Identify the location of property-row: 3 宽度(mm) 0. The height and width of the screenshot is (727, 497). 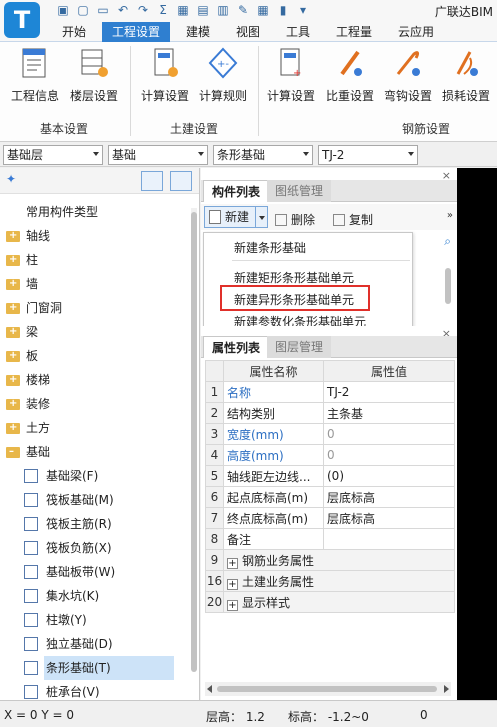
(330, 434).